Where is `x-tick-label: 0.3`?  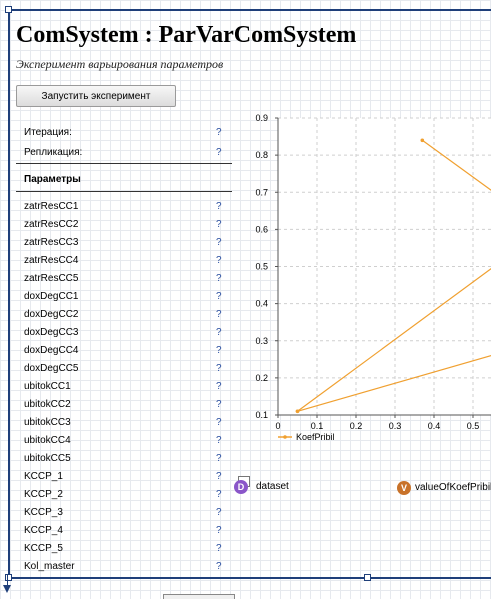 x-tick-label: 0.3 is located at coordinates (395, 426).